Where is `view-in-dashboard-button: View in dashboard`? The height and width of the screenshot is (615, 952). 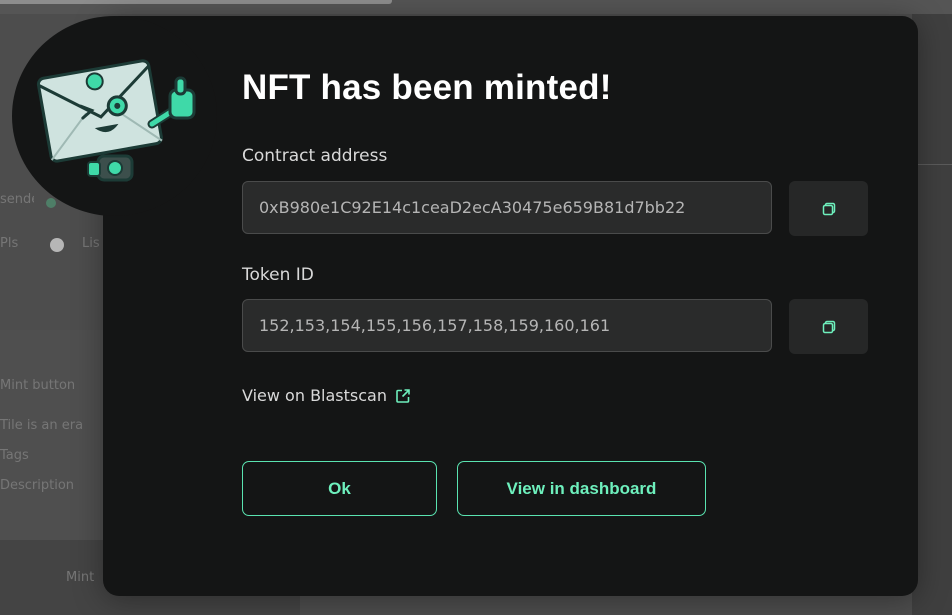
view-in-dashboard-button: View in dashboard is located at coordinates (581, 488).